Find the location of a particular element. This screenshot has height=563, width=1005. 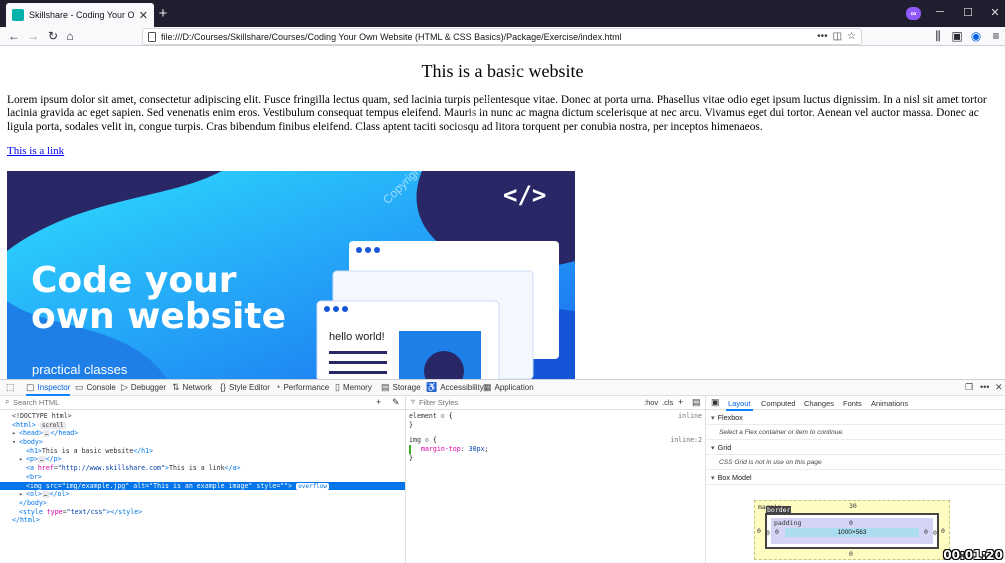

tool-memory: ▯ Memory is located at coordinates (353, 387).